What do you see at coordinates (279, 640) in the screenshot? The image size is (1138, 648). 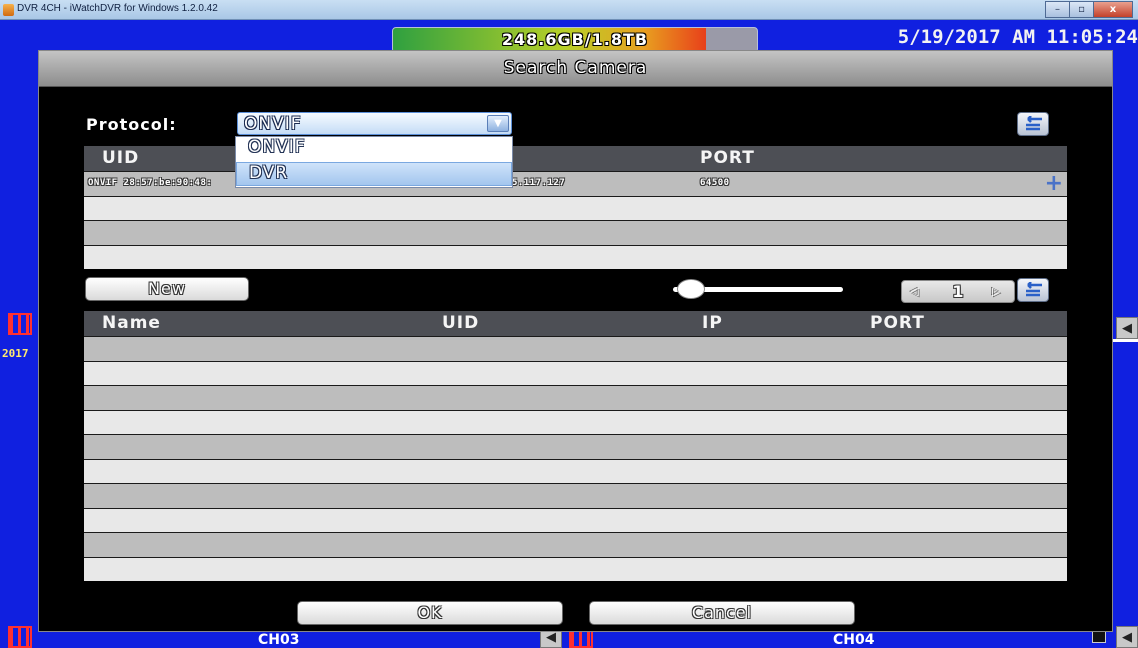 I see `channel-label-ch03: CH03` at bounding box center [279, 640].